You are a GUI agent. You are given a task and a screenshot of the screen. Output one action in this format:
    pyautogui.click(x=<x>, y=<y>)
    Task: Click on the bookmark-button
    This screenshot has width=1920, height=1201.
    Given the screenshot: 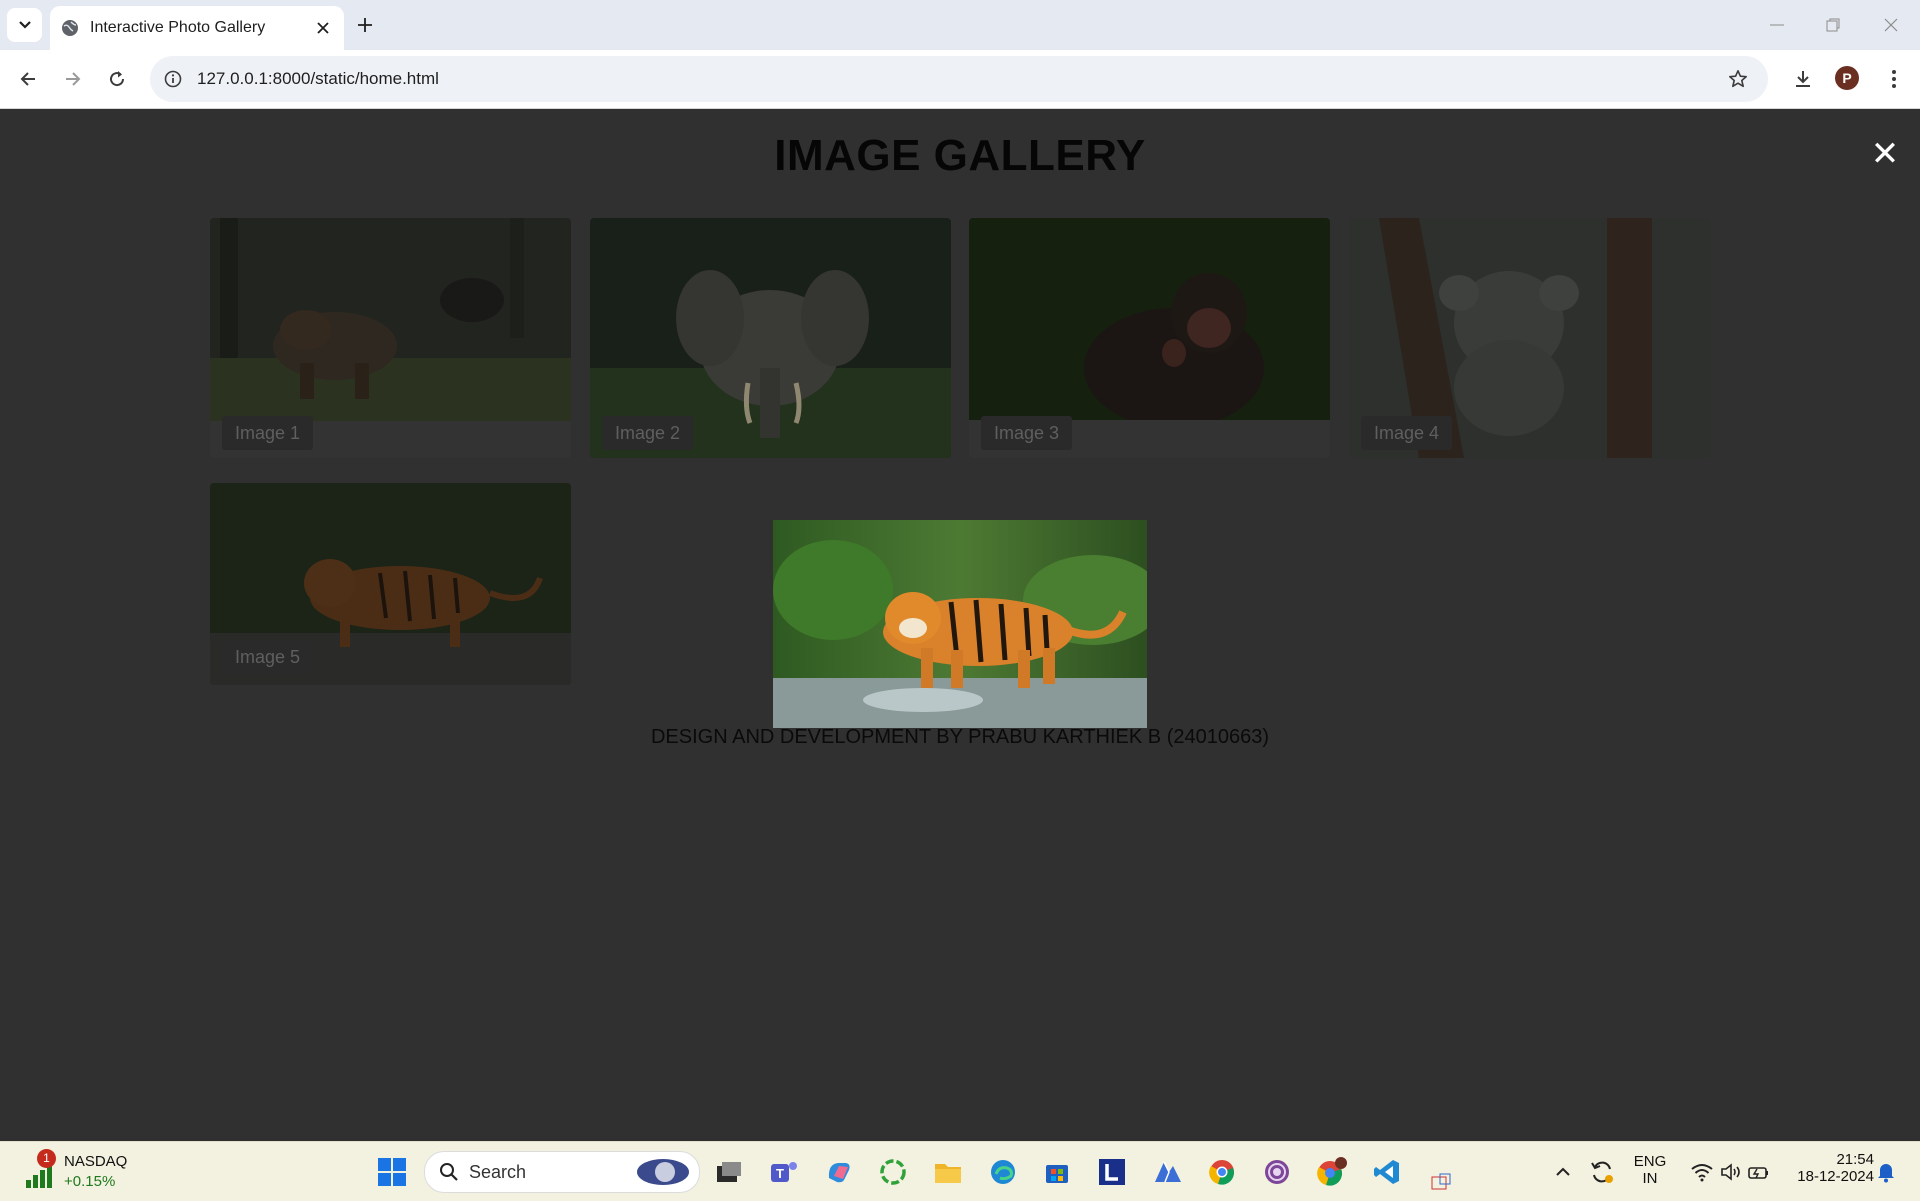 What is the action you would take?
    pyautogui.click(x=1738, y=79)
    